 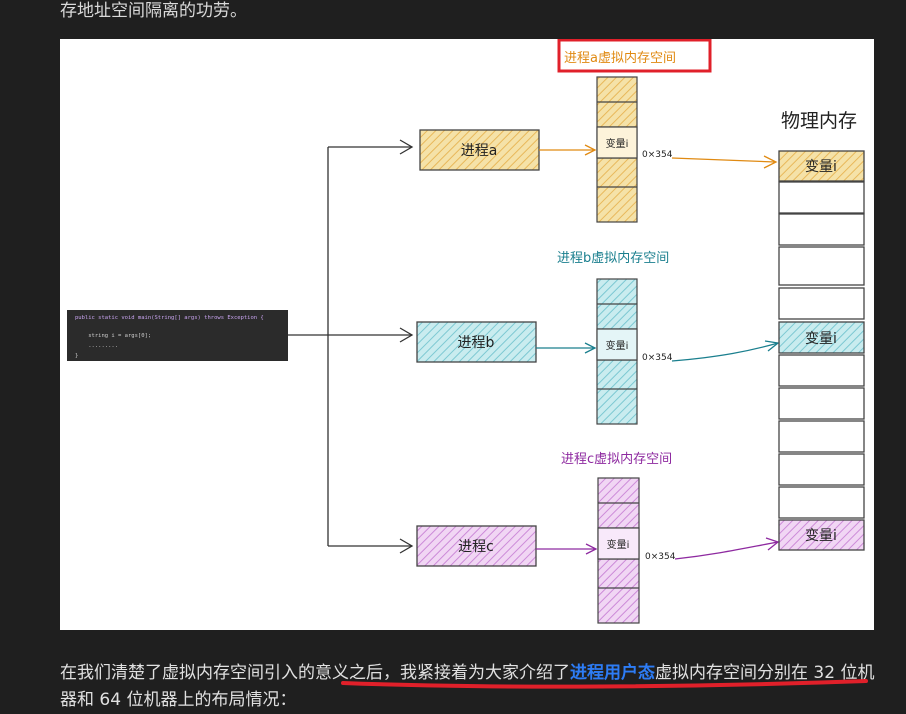 I want to click on paragraph-text-before: 在我们清楚了虚拟内存空间引入的意义之后，我紧接着为大家介绍了, so click(x=315, y=673).